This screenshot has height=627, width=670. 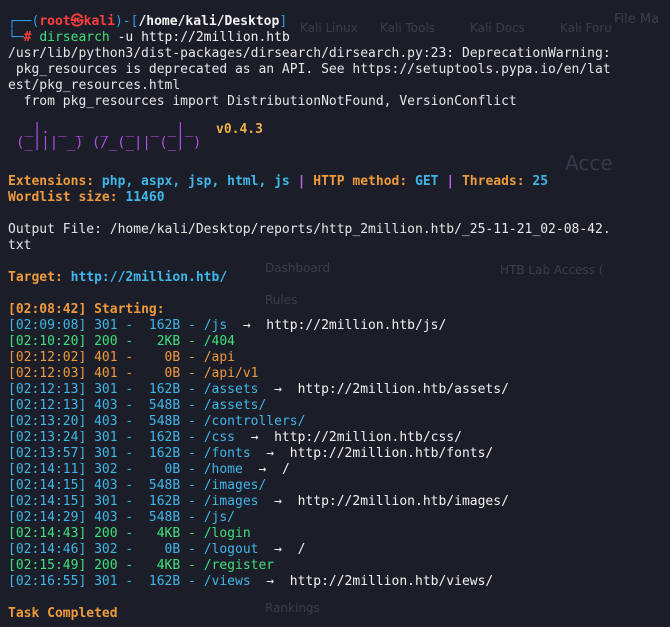 What do you see at coordinates (137, 485) in the screenshot?
I see `result-row: [02:14:15] 403 - 548B - /images/` at bounding box center [137, 485].